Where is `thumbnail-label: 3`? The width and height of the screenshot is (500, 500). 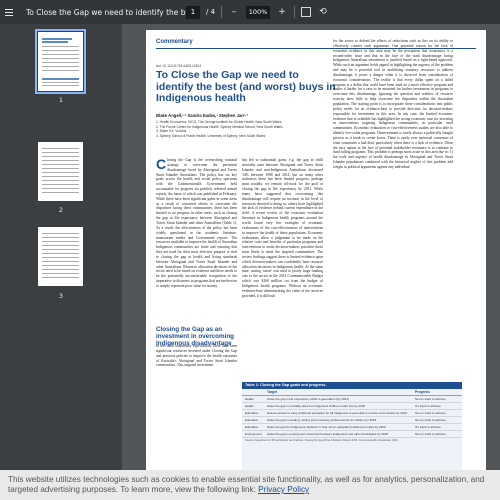 thumbnail-label: 3 is located at coordinates (61, 296).